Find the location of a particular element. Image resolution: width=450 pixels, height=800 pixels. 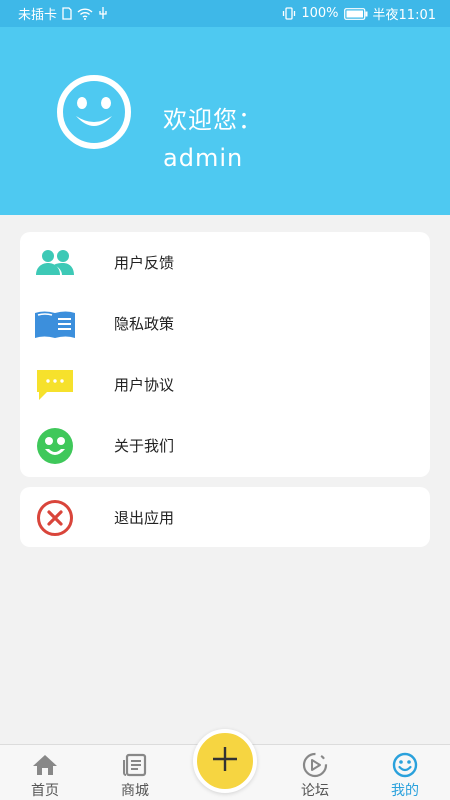

tab-home: 首页 is located at coordinates (45, 772).